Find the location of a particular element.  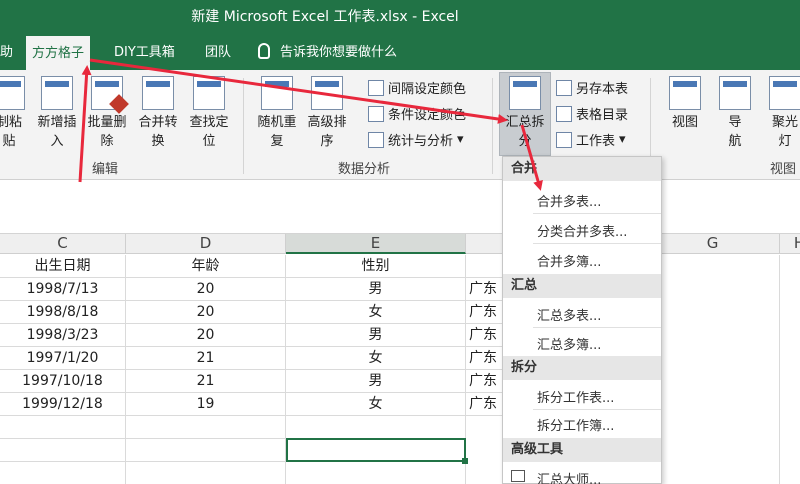

cell-age: 19 is located at coordinates (206, 404).